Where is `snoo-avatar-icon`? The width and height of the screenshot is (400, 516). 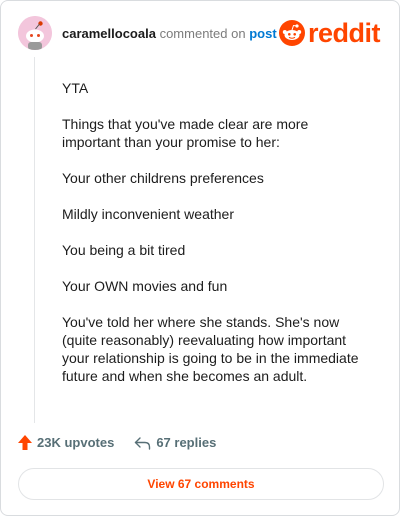 snoo-avatar-icon is located at coordinates (35, 33).